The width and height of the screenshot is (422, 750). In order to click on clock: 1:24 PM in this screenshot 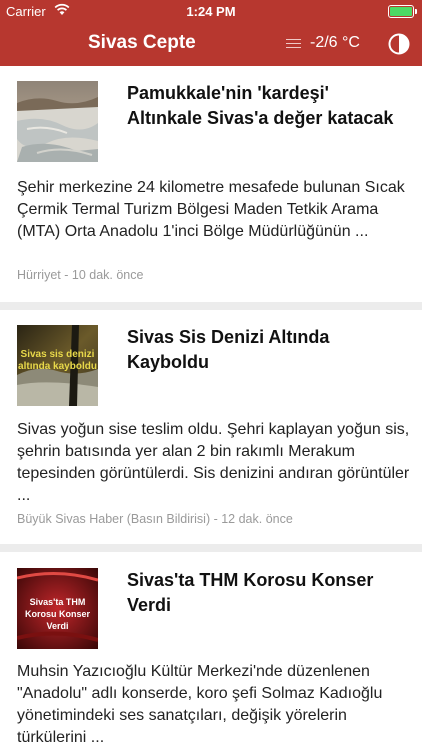, I will do `click(211, 11)`.